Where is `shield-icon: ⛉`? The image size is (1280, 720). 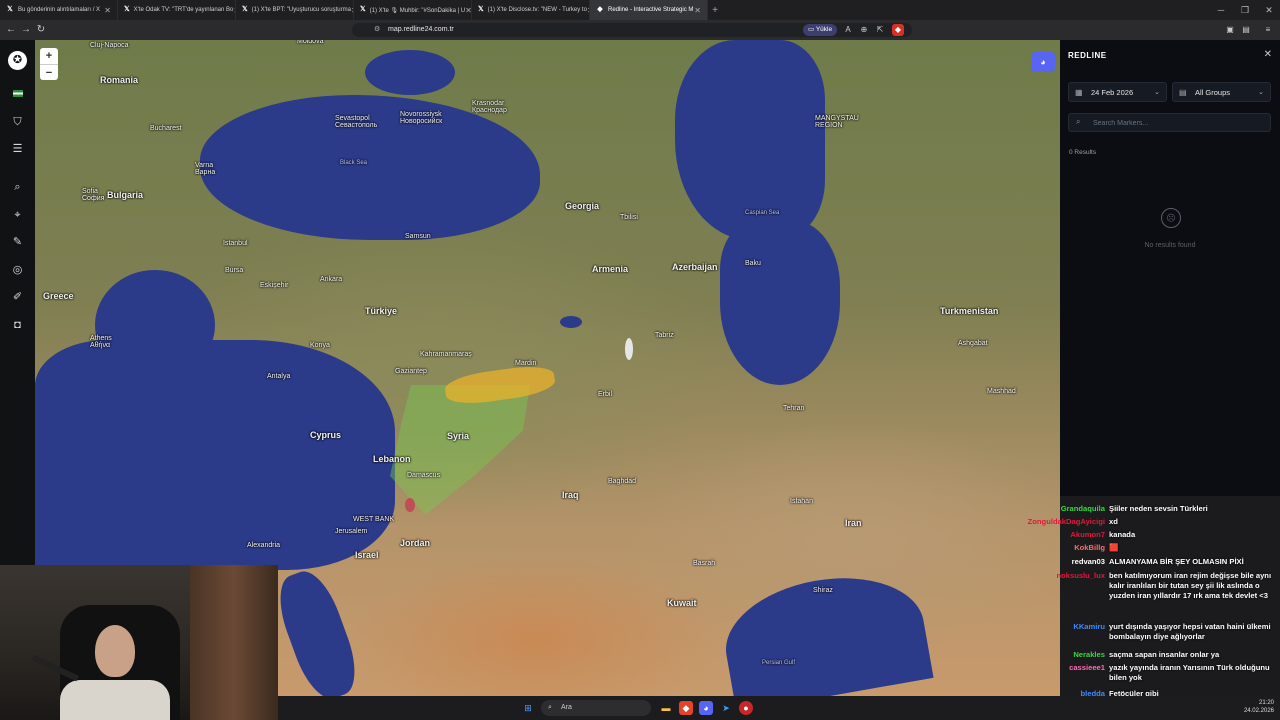
shield-icon: ⛉ is located at coordinates (17, 122).